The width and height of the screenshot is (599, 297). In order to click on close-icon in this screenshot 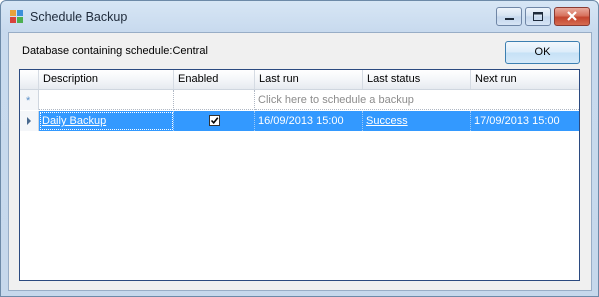, I will do `click(572, 16)`.